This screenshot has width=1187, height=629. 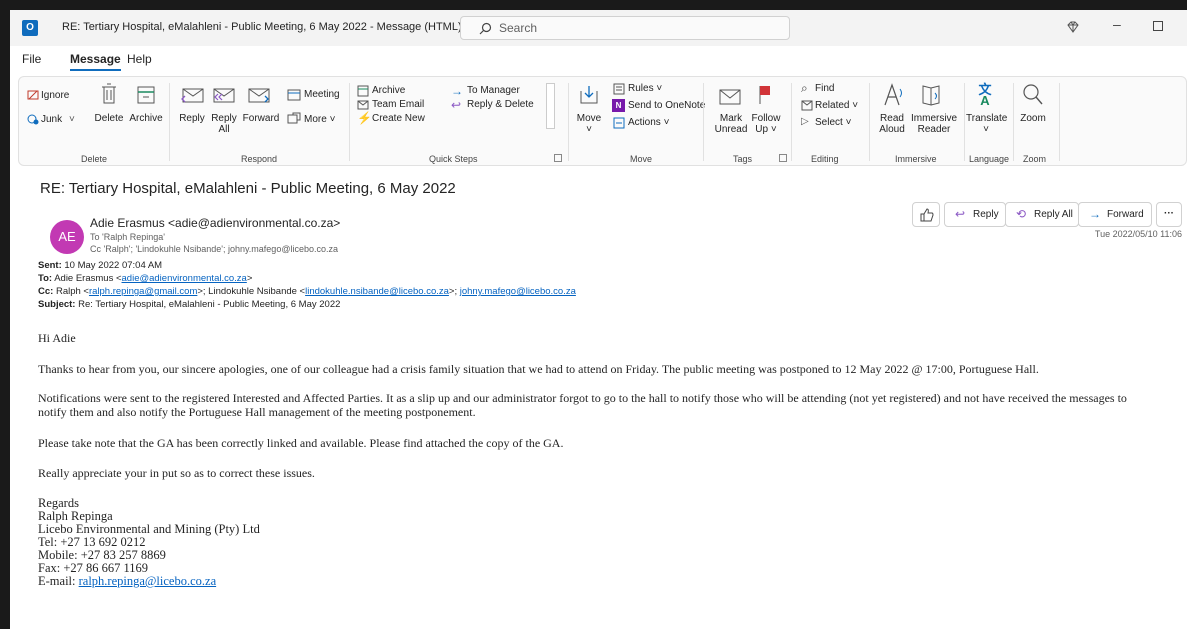 What do you see at coordinates (224, 95) in the screenshot?
I see `reply-all-icon` at bounding box center [224, 95].